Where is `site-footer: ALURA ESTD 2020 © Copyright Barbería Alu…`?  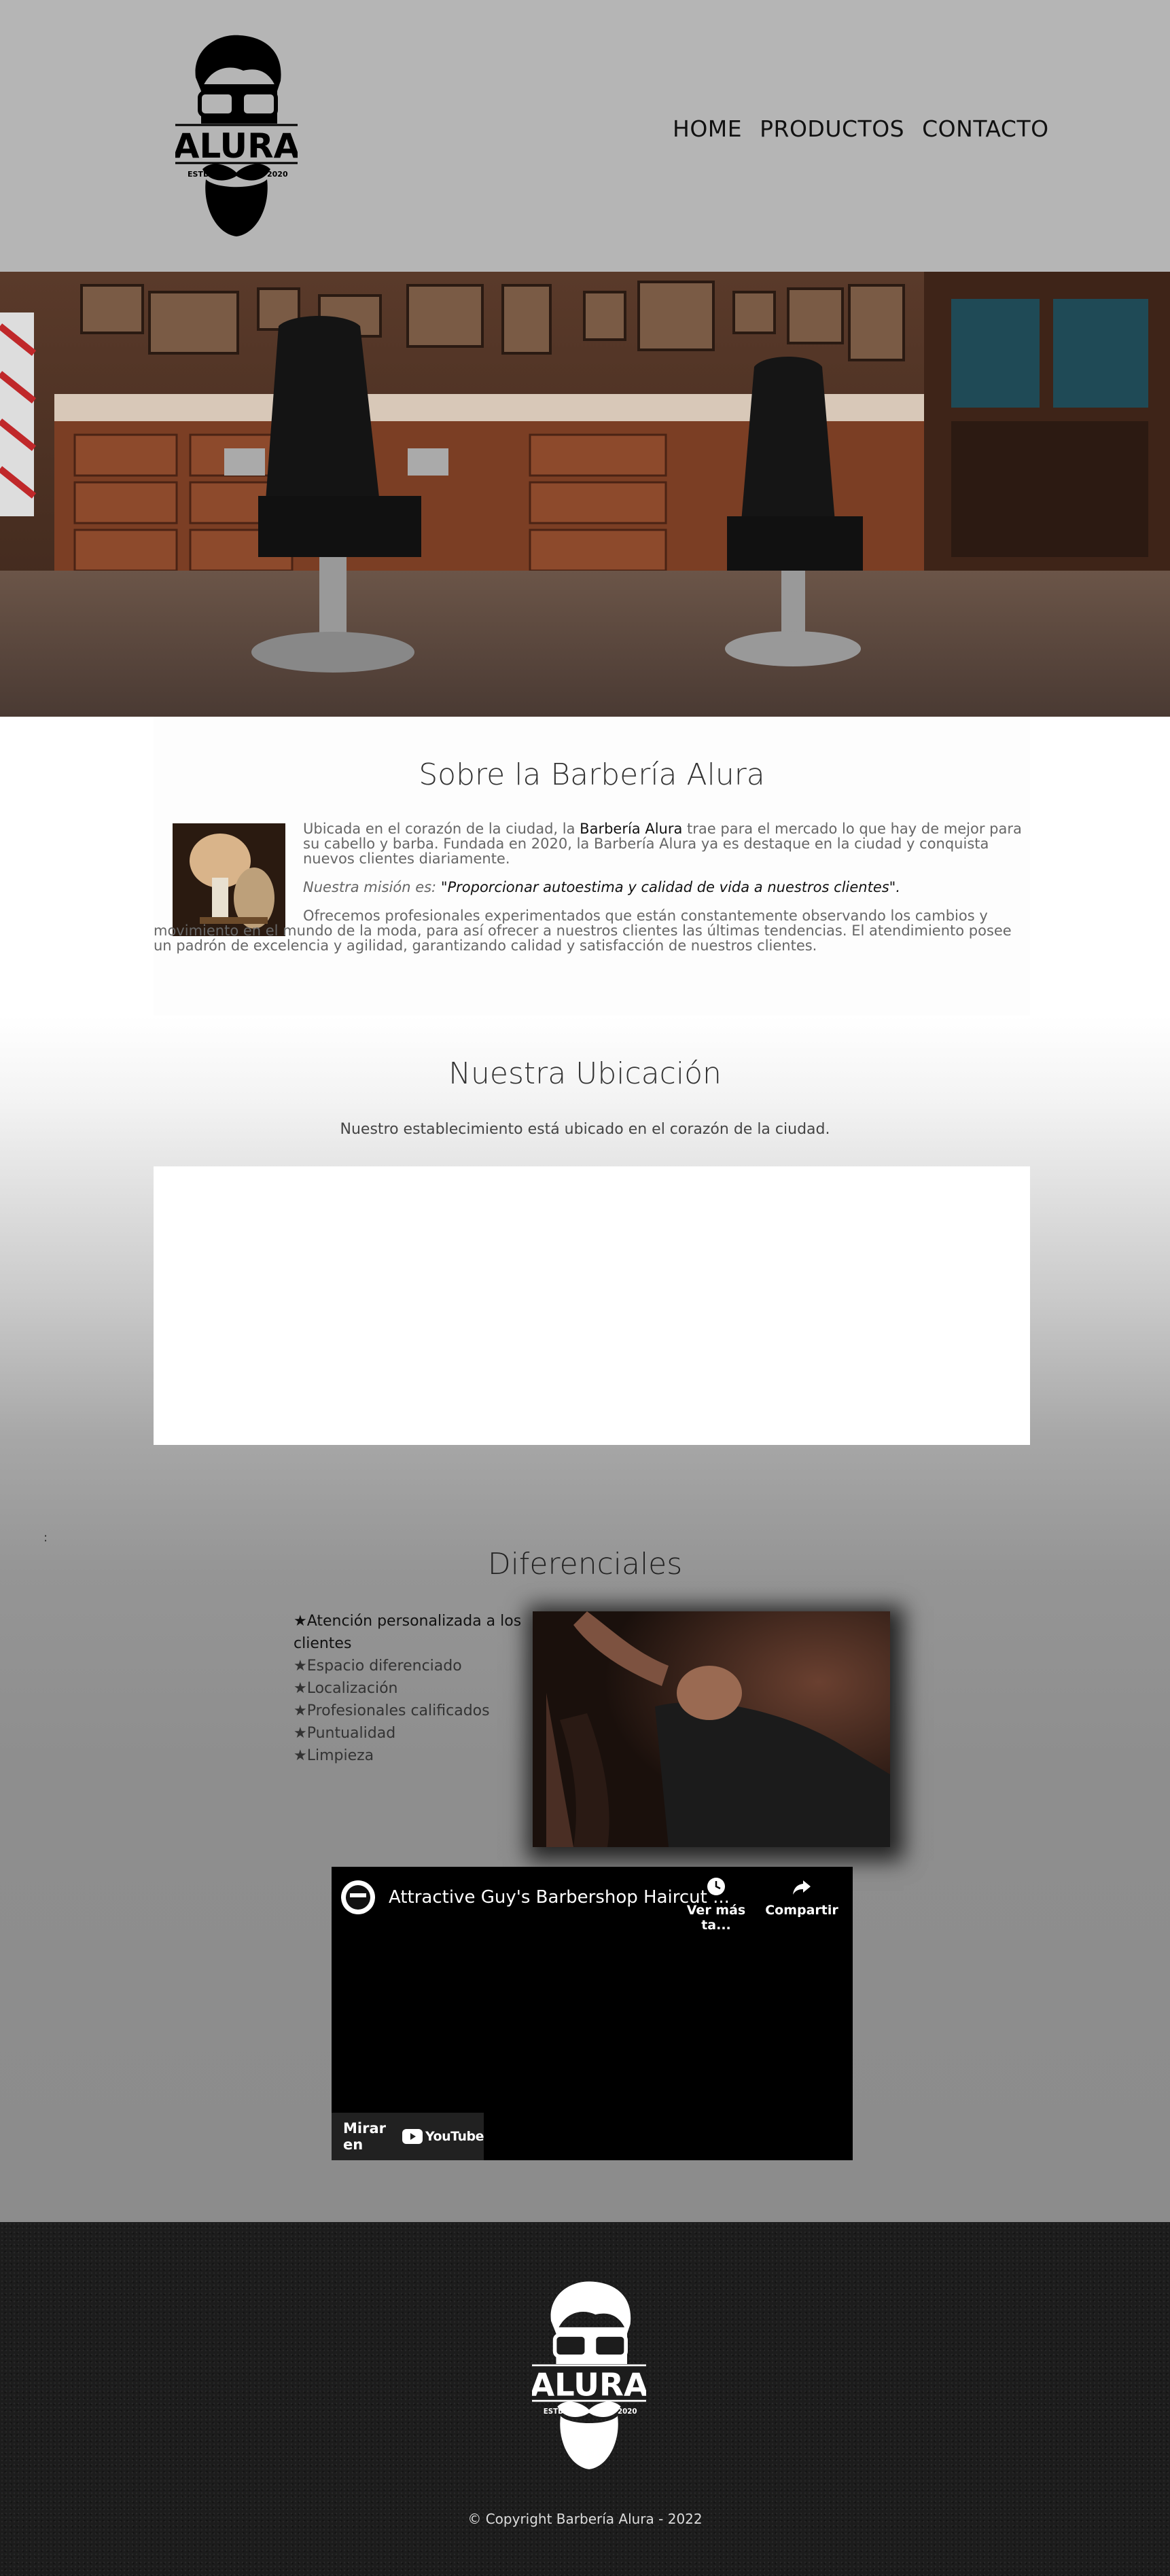 site-footer: ALURA ESTD 2020 © Copyright Barbería Alu… is located at coordinates (585, 2399).